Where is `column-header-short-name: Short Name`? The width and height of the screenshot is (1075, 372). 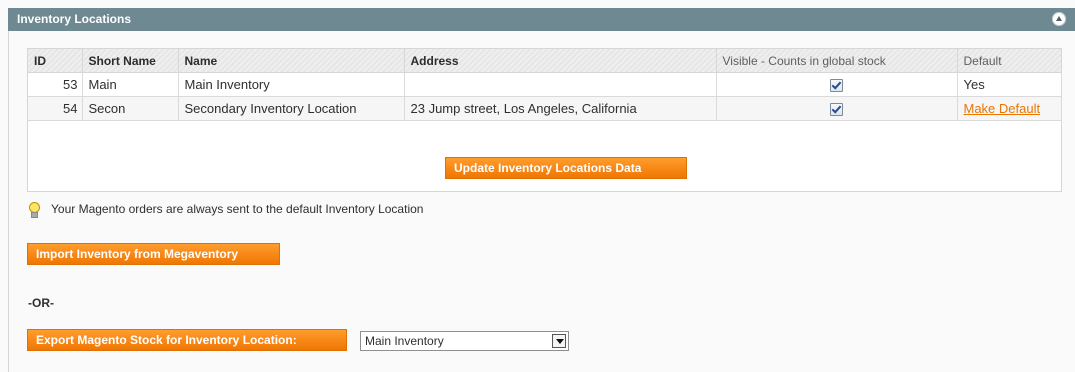
column-header-short-name: Short Name is located at coordinates (130, 61).